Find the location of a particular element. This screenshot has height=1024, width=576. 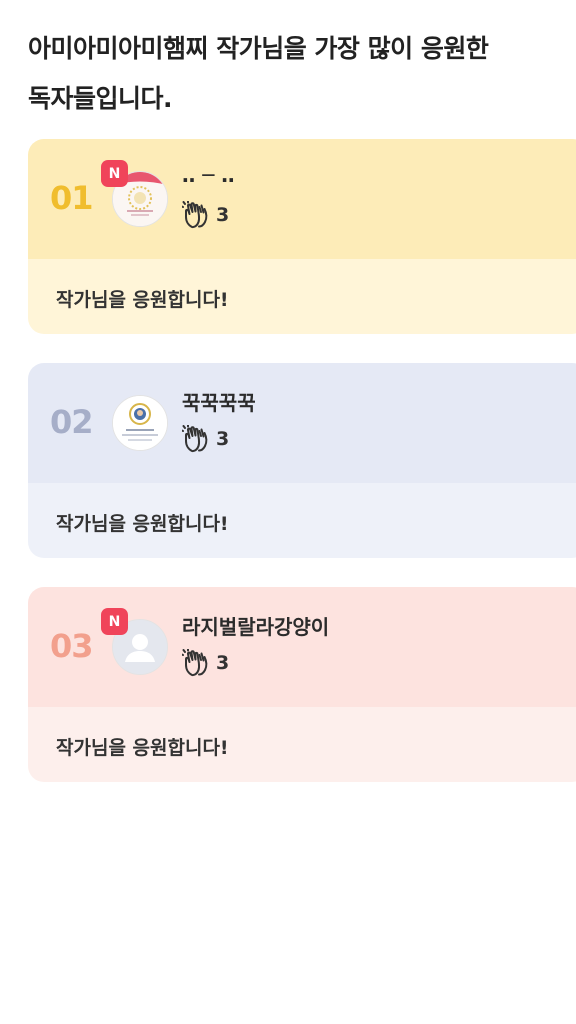

rank-number: 02 is located at coordinates (72, 422).